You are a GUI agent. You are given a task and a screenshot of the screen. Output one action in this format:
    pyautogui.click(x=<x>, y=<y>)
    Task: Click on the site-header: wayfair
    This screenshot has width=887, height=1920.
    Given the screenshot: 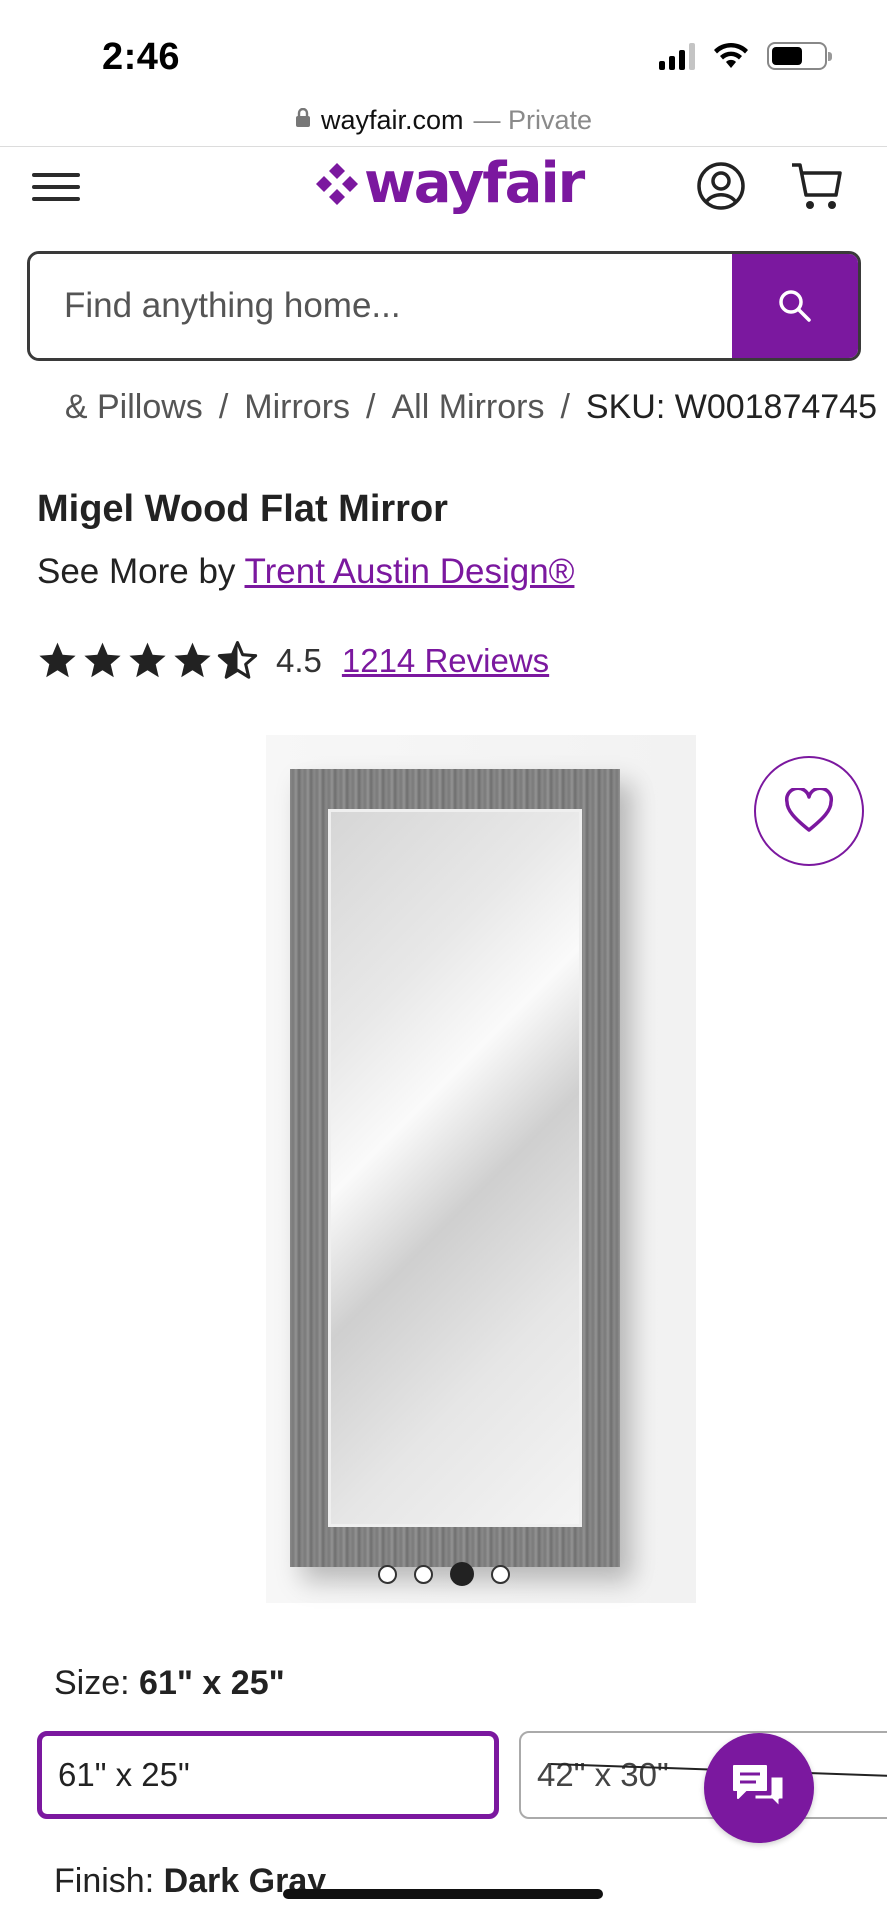 What is the action you would take?
    pyautogui.click(x=443, y=195)
    